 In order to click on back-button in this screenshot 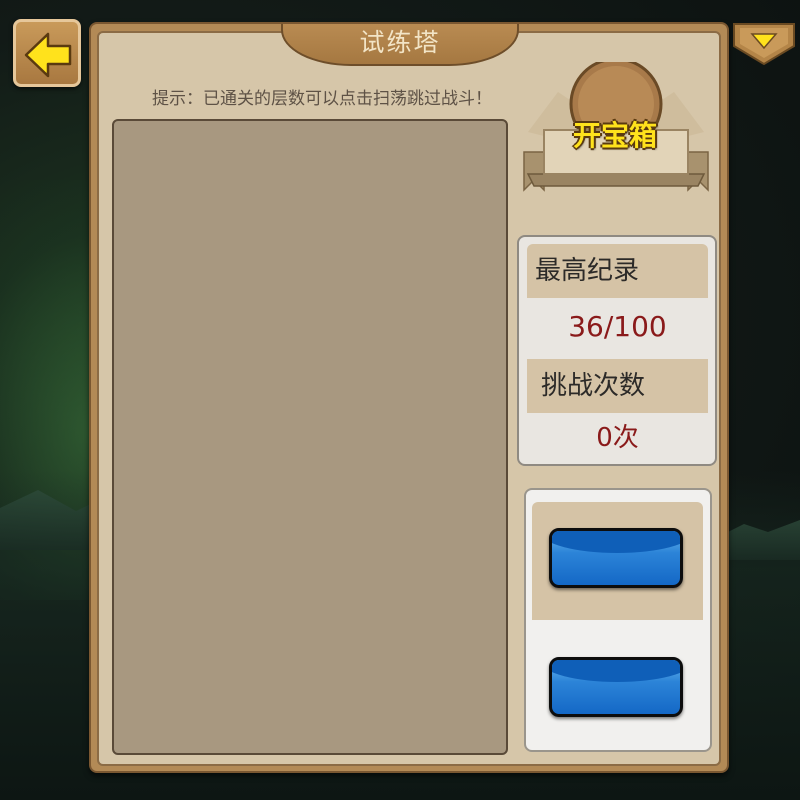, I will do `click(47, 53)`.